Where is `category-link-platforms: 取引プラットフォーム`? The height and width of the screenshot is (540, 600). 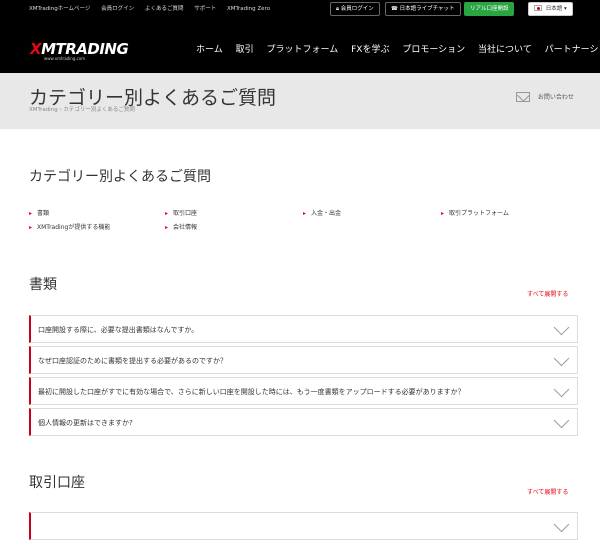
category-link-platforms: 取引プラットフォーム is located at coordinates (475, 212).